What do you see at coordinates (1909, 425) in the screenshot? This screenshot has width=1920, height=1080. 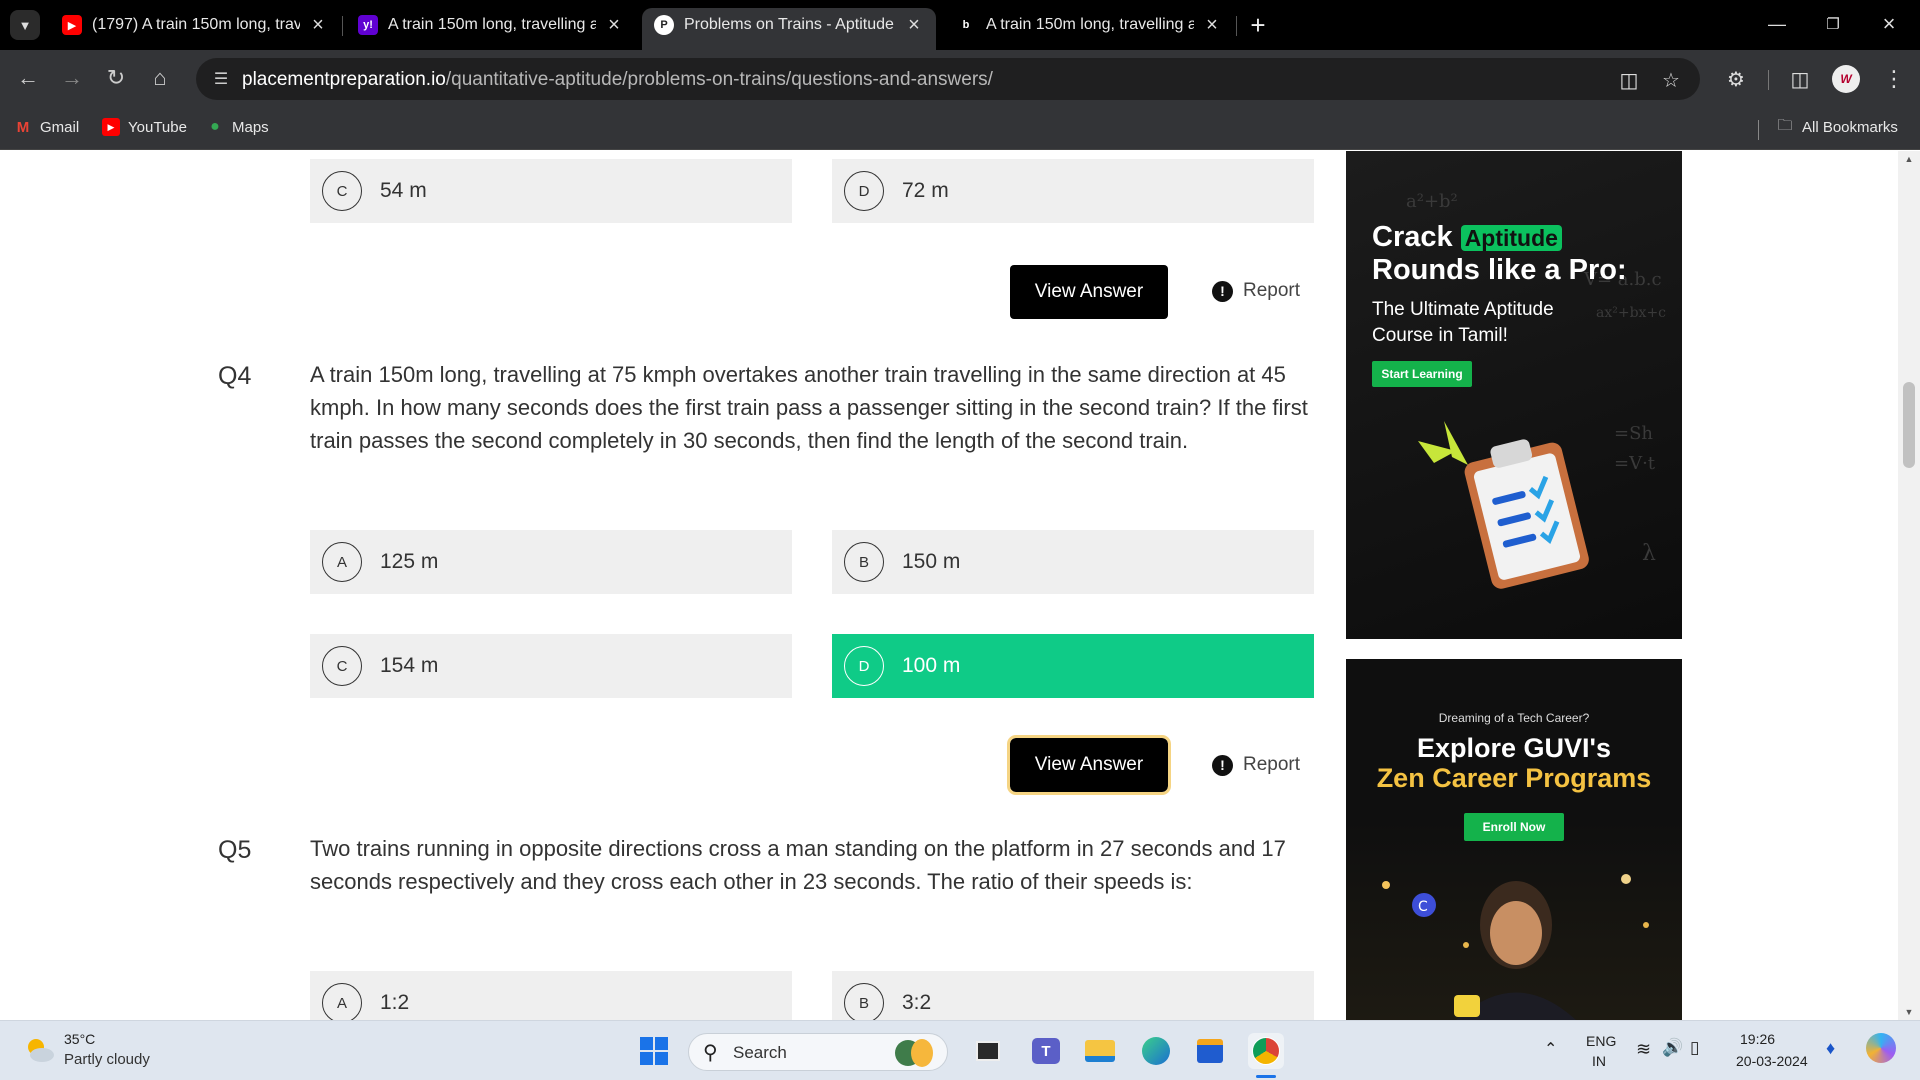 I see `scrollbar-thumb` at bounding box center [1909, 425].